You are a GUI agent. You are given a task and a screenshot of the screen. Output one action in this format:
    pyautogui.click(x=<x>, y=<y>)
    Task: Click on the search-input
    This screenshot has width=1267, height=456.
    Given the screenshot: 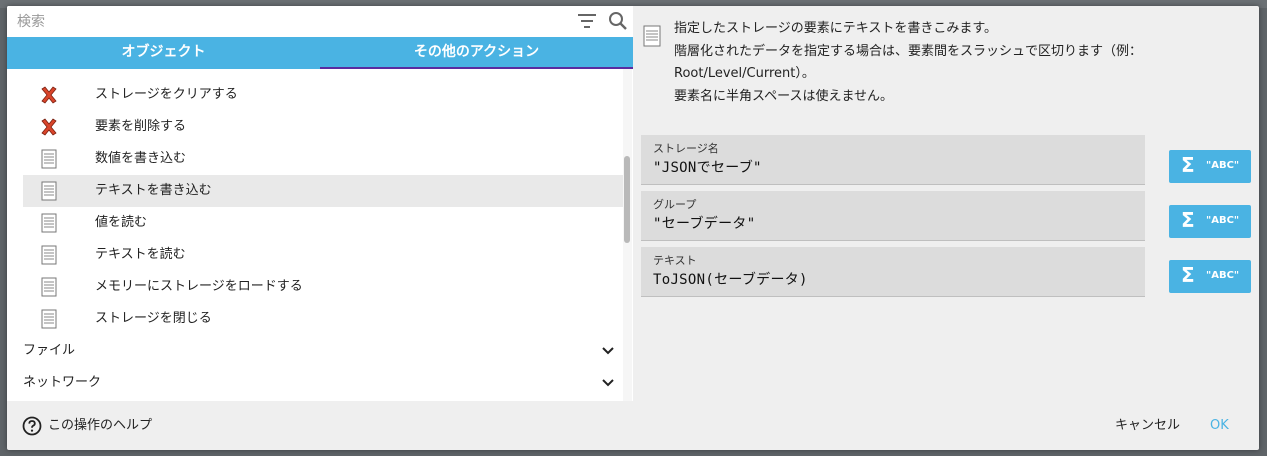 What is the action you would take?
    pyautogui.click(x=287, y=22)
    